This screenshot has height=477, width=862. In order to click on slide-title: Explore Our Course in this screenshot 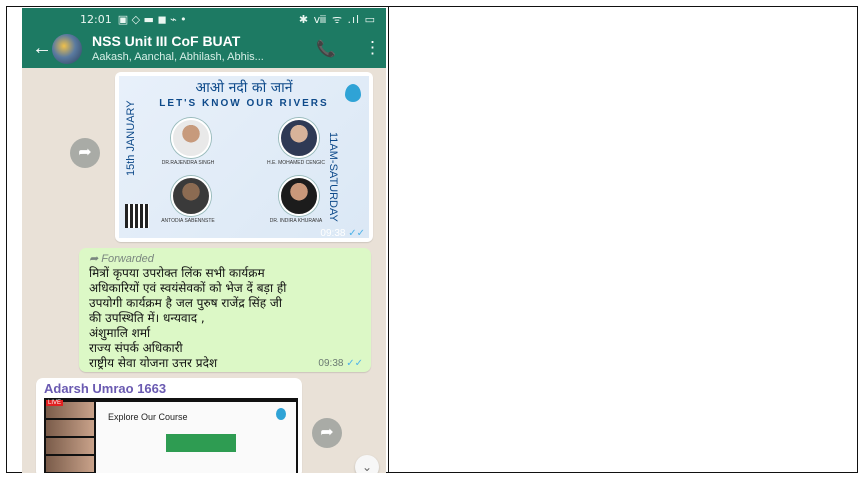, I will do `click(148, 417)`.